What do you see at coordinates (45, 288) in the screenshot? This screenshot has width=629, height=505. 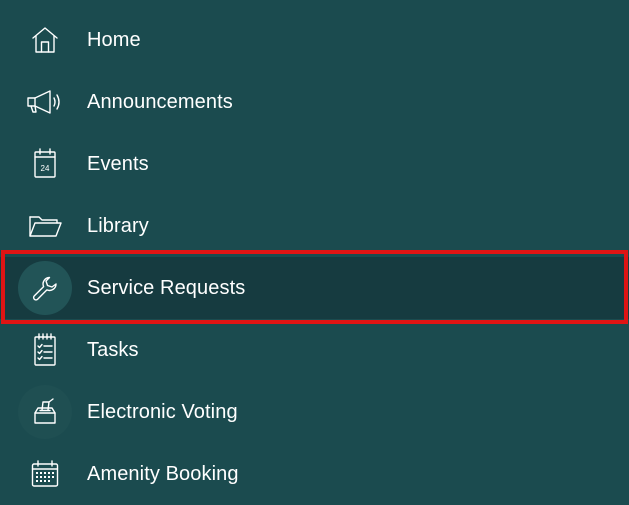 I see `wrench-icon` at bounding box center [45, 288].